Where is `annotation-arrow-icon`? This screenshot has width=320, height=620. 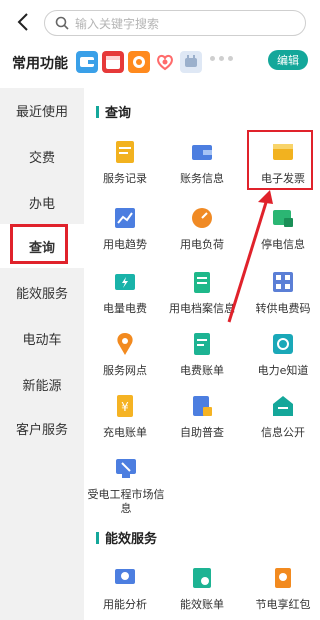 annotation-arrow-icon is located at coordinates (250, 256).